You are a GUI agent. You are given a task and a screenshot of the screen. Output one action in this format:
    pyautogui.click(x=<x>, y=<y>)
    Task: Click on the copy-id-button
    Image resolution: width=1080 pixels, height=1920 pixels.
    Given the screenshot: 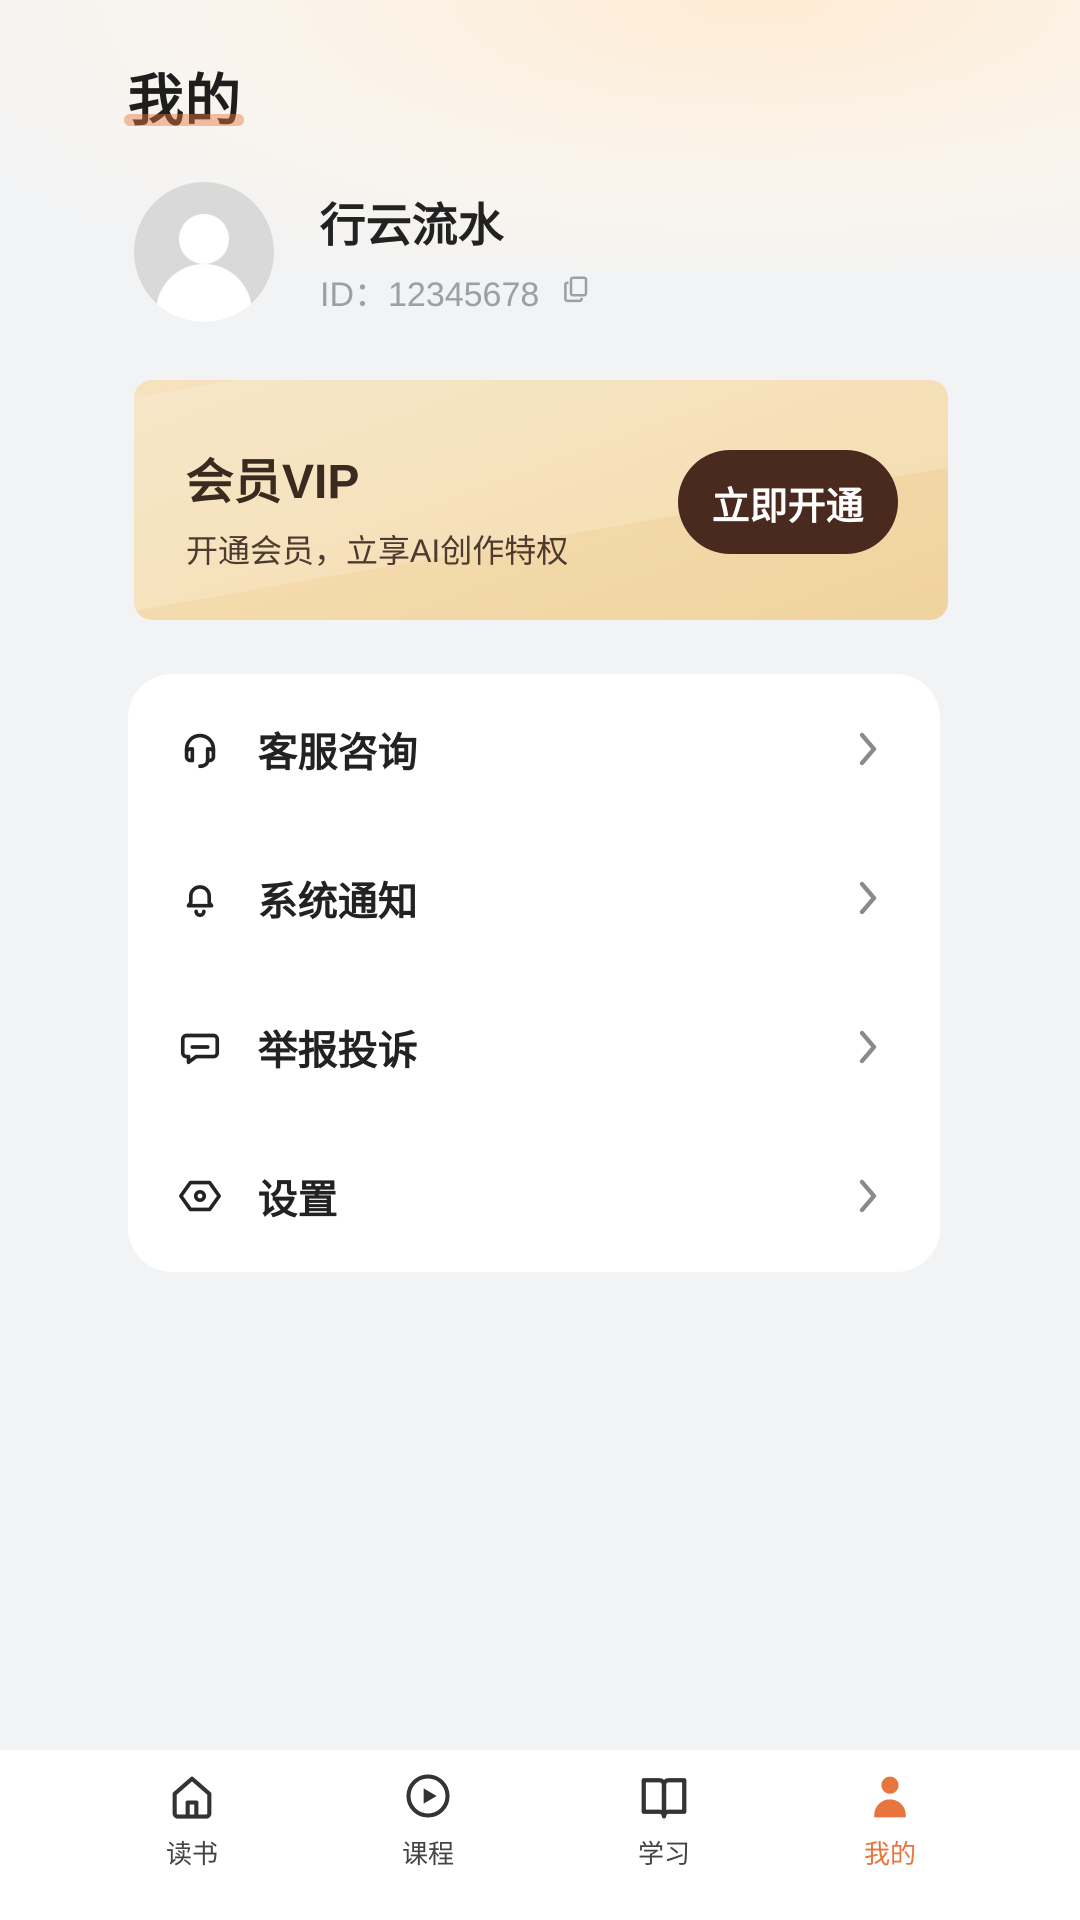 What is the action you would take?
    pyautogui.click(x=576, y=291)
    